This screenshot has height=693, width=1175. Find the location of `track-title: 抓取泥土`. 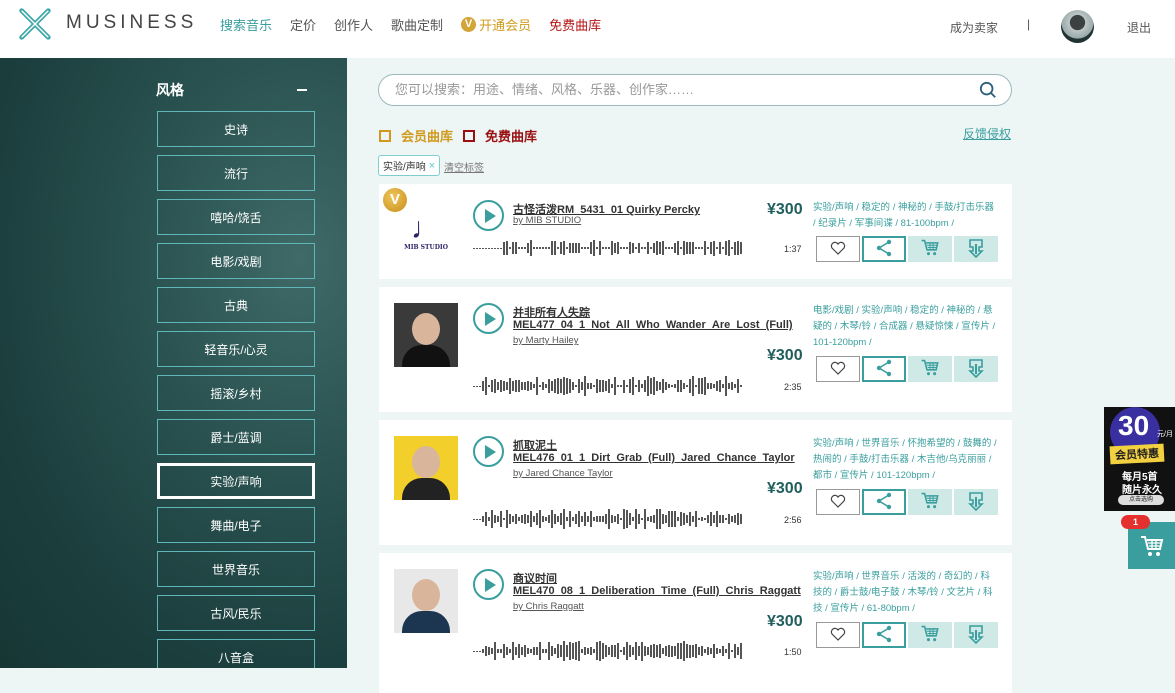

track-title: 抓取泥土 is located at coordinates (535, 445).